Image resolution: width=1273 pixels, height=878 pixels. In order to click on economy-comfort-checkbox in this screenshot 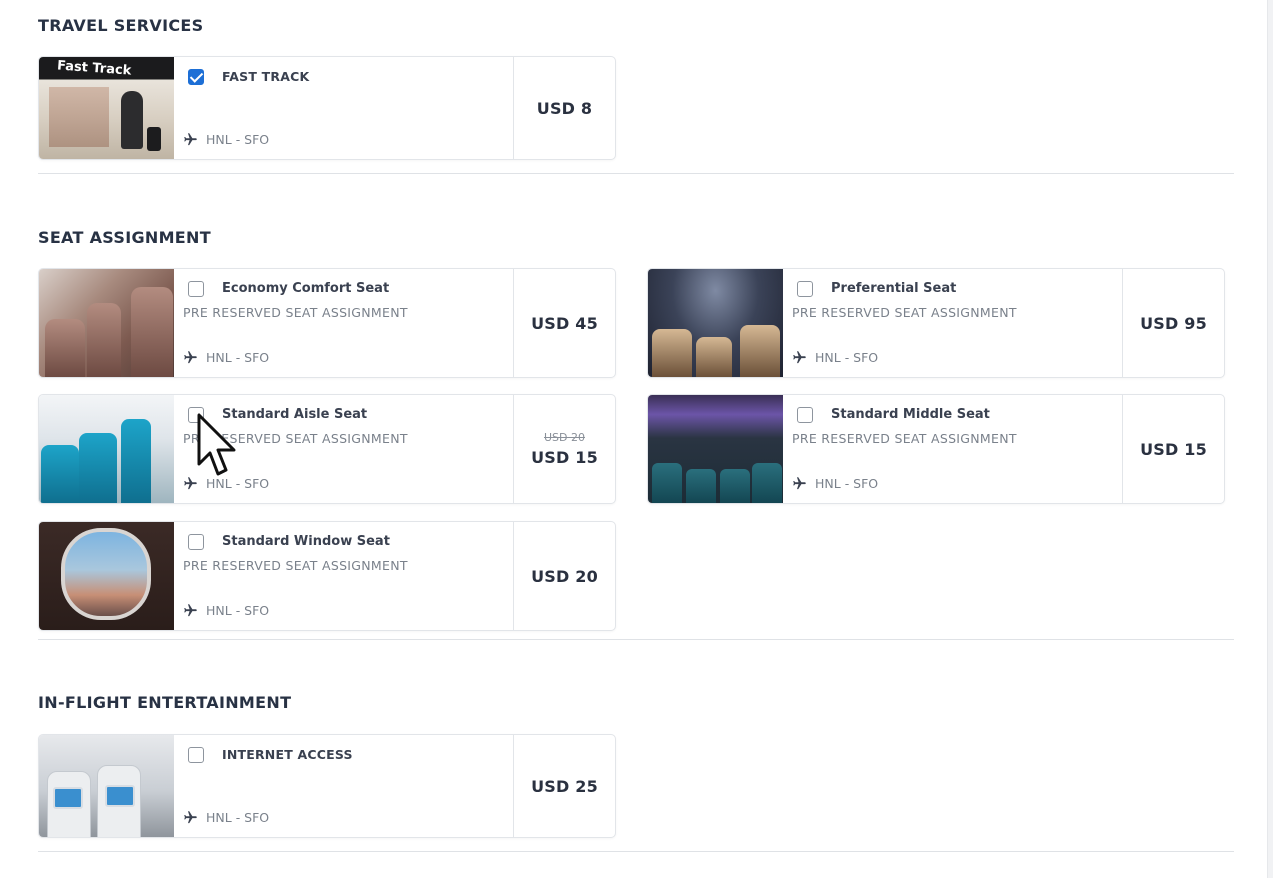, I will do `click(196, 289)`.